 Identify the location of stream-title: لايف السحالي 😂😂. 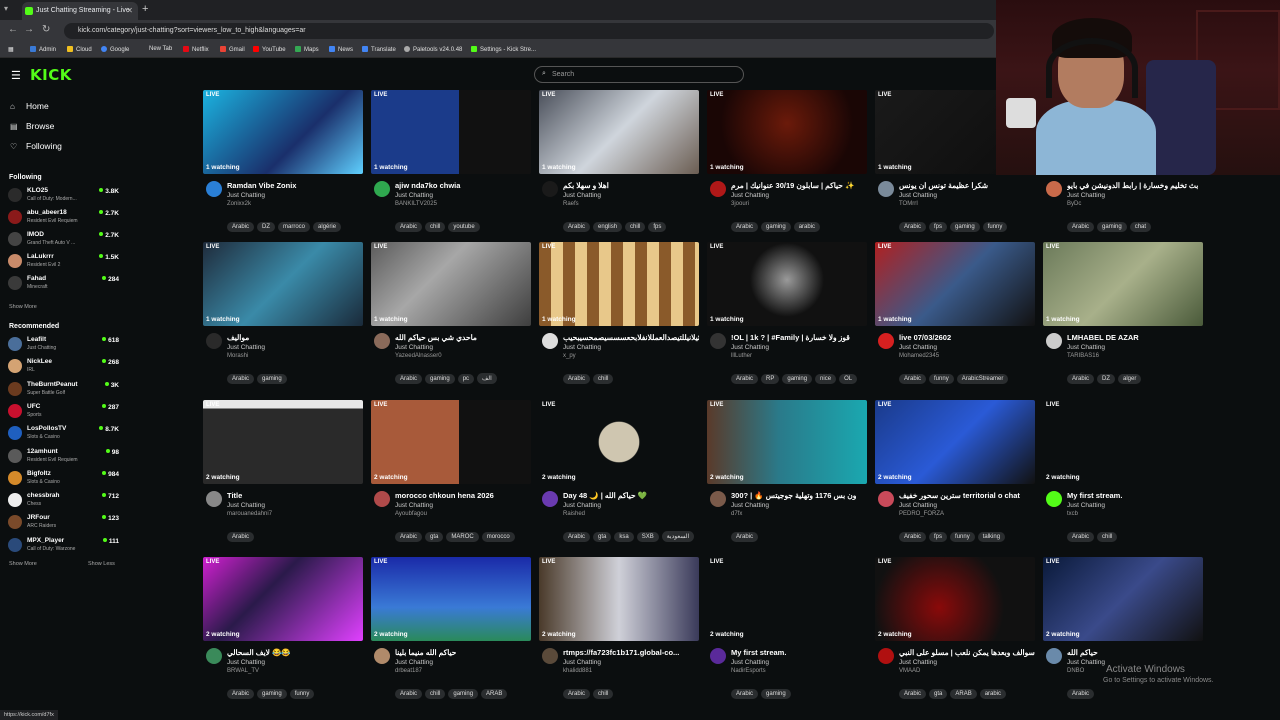
(295, 652).